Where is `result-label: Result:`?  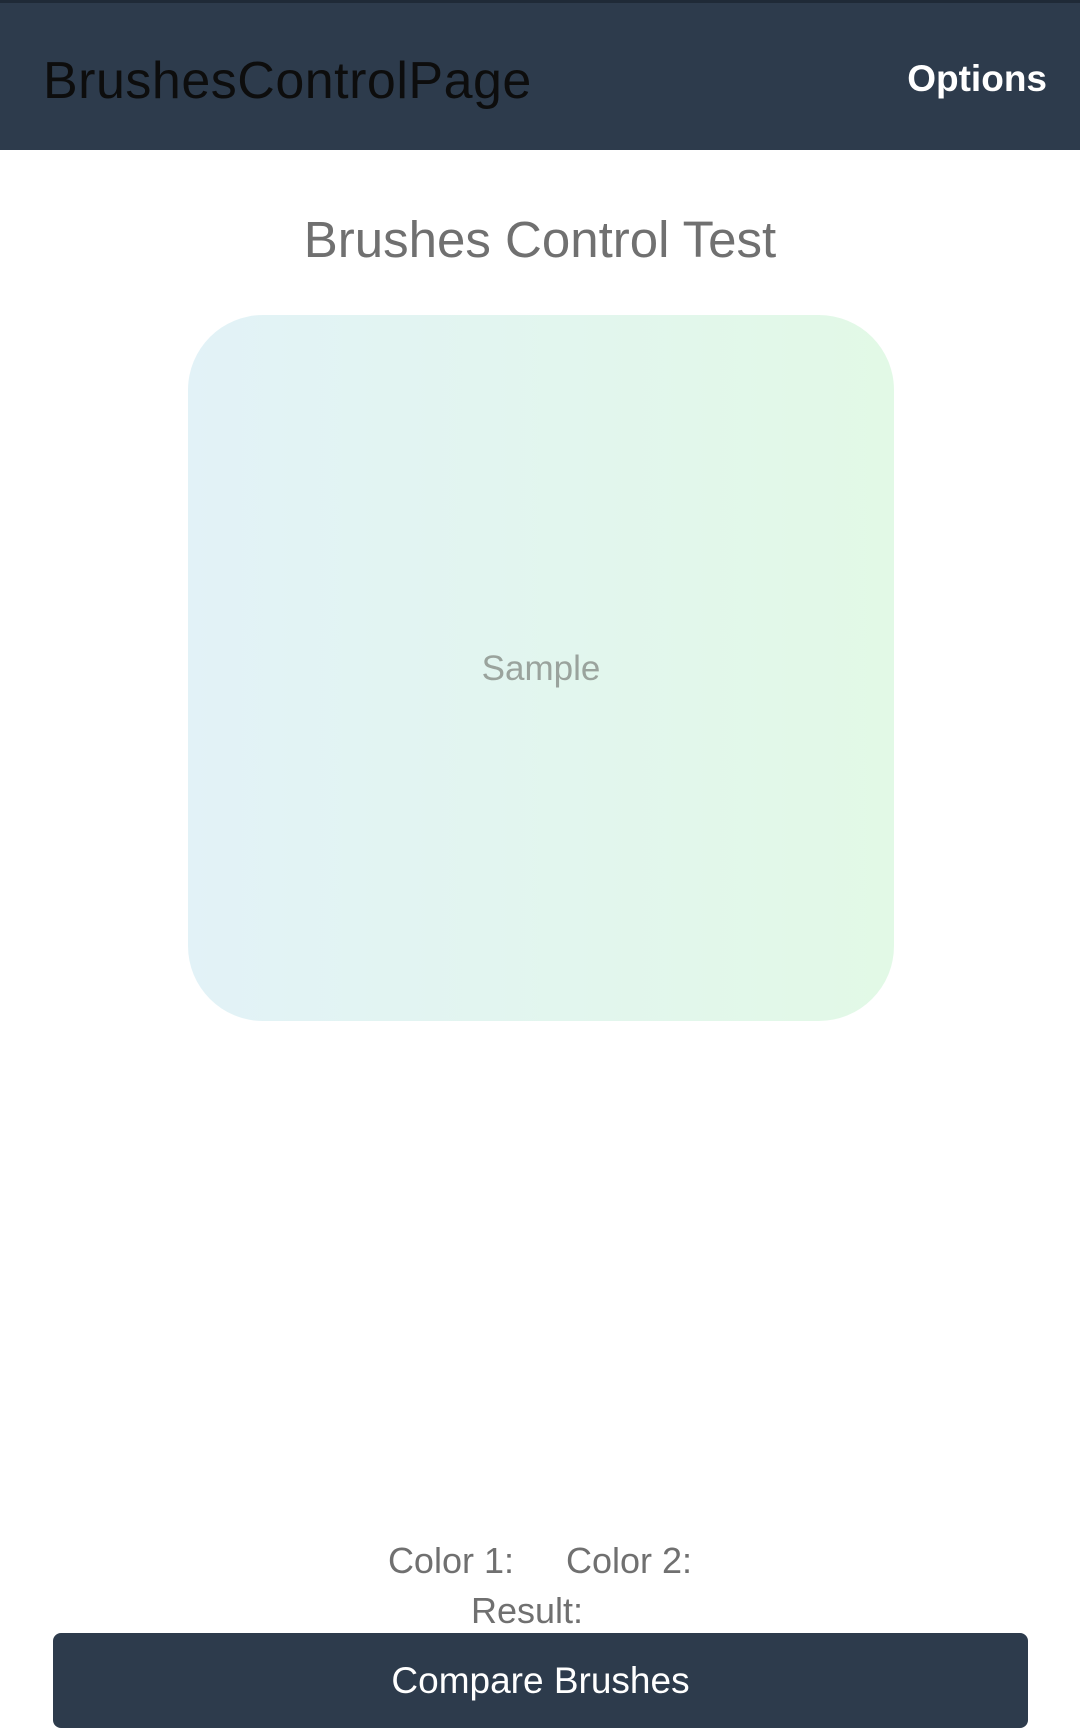
result-label: Result: is located at coordinates (527, 1610).